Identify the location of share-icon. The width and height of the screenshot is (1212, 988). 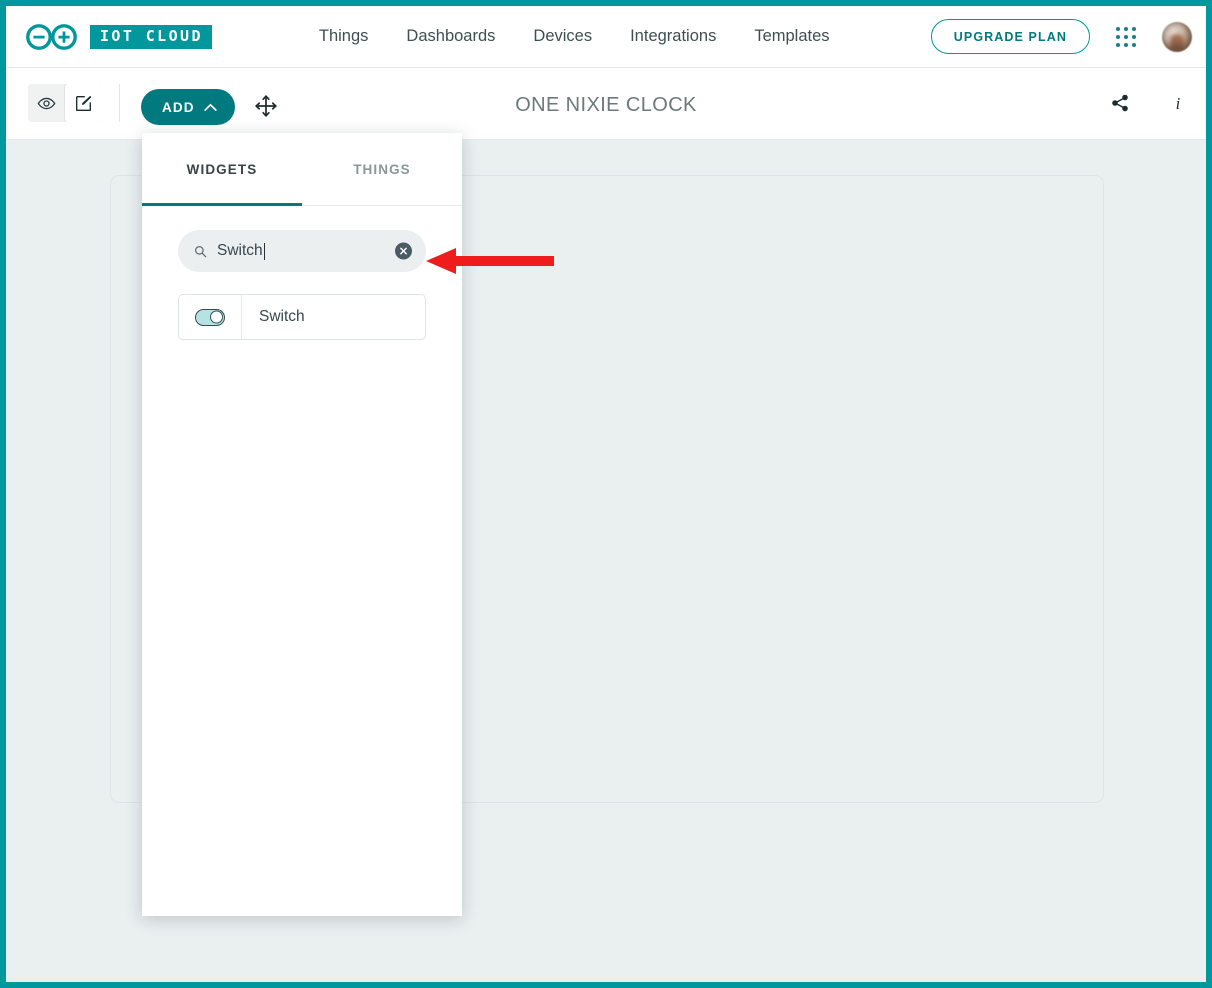
(1120, 103).